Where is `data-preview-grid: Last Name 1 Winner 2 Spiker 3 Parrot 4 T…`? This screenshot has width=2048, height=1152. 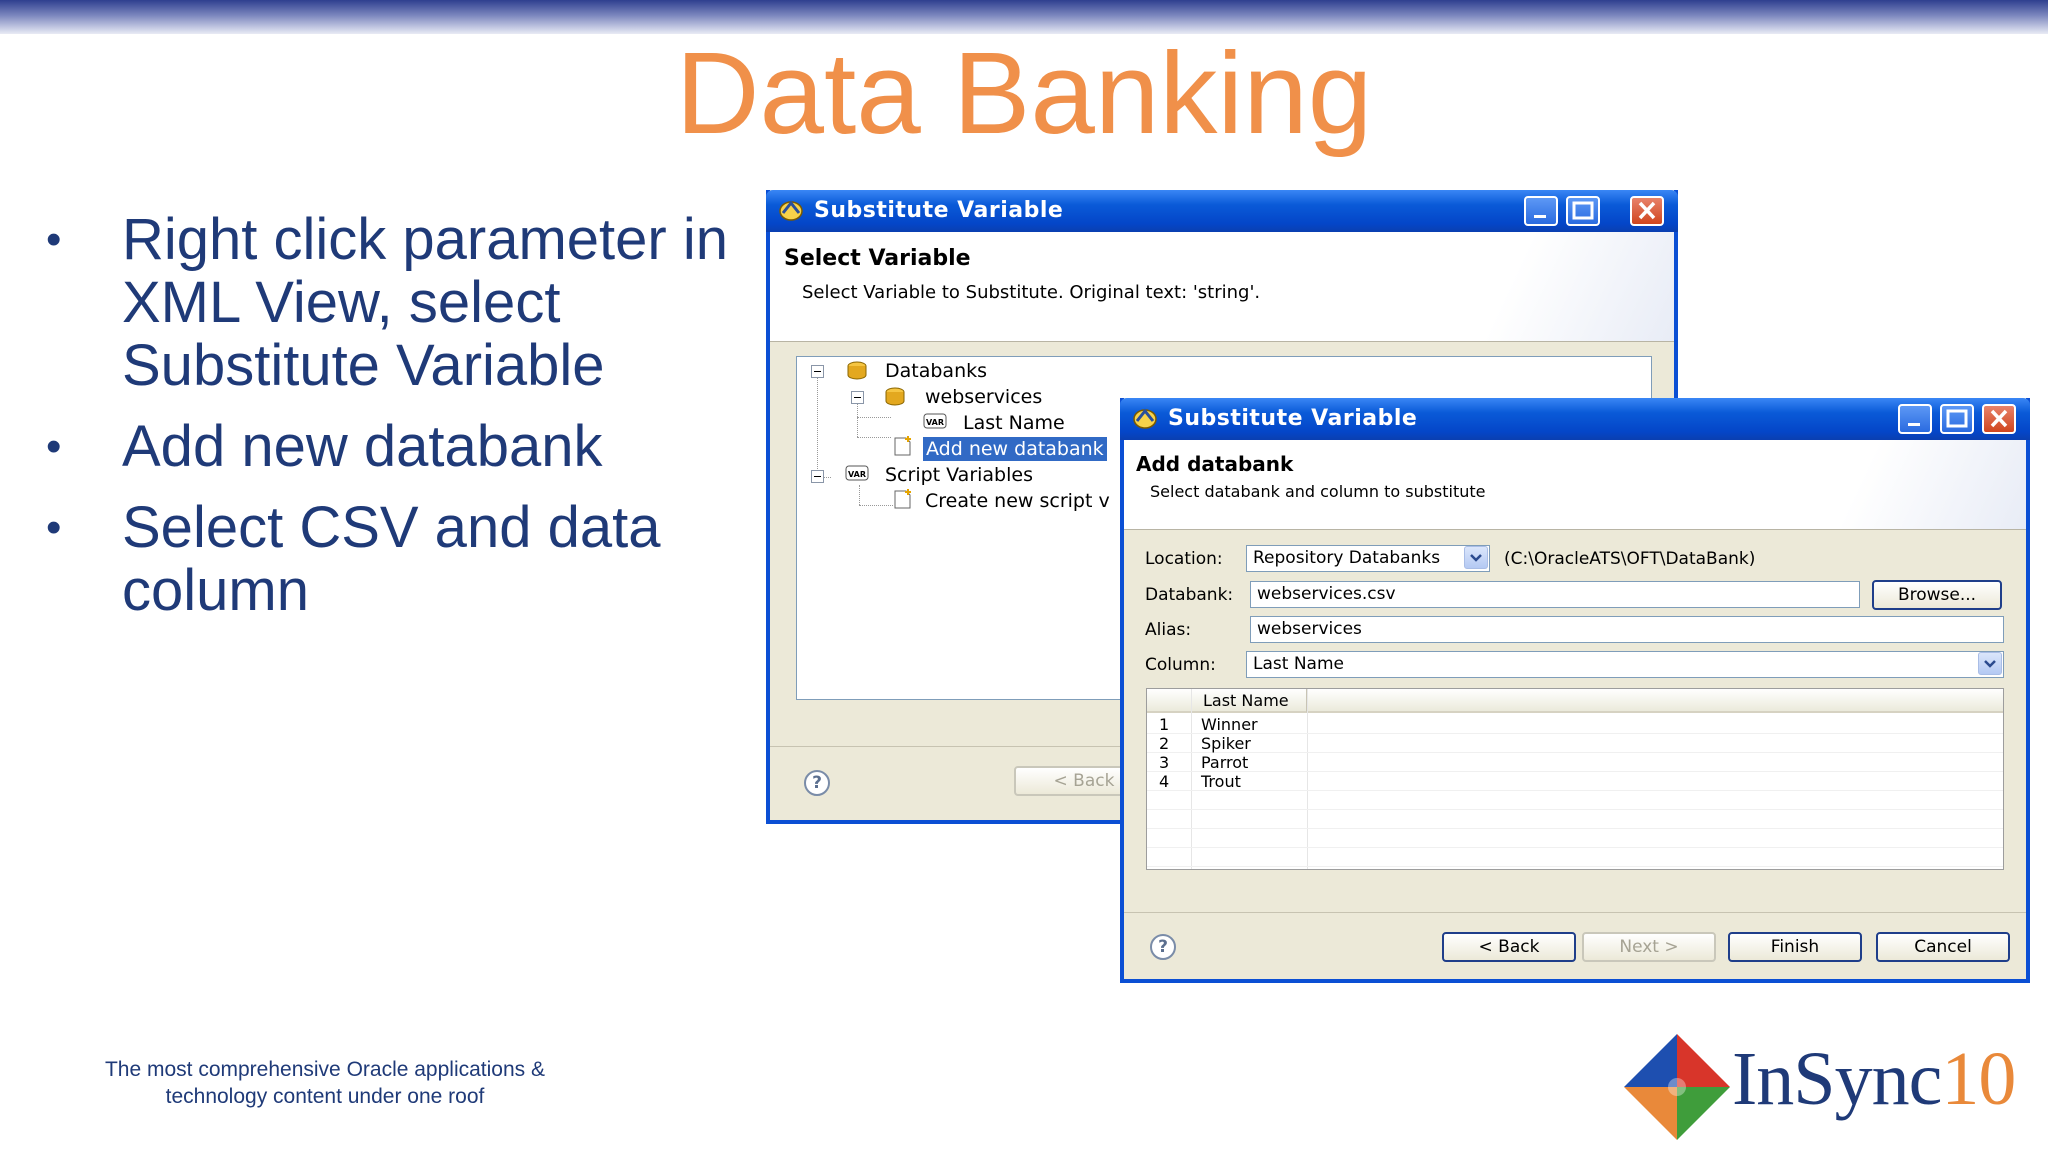 data-preview-grid: Last Name 1 Winner 2 Spiker 3 Parrot 4 T… is located at coordinates (1575, 779).